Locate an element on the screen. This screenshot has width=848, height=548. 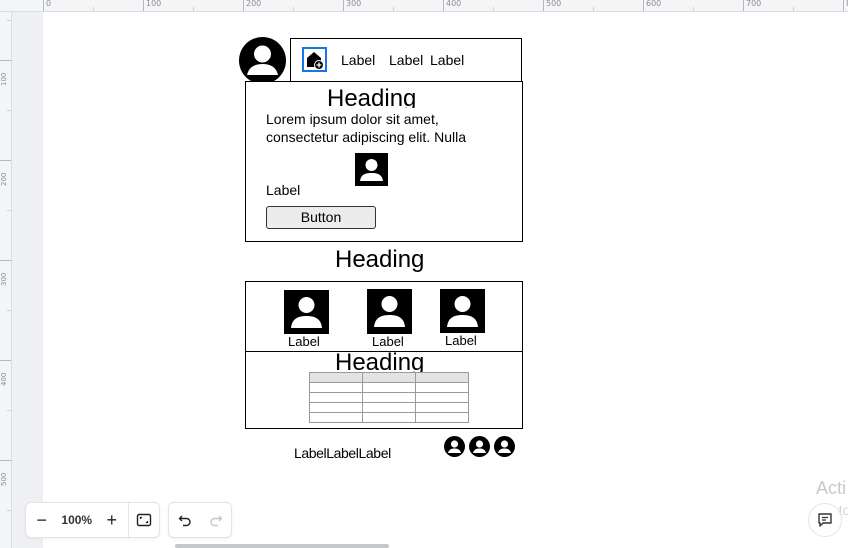
card-heading: Heading is located at coordinates (372, 96).